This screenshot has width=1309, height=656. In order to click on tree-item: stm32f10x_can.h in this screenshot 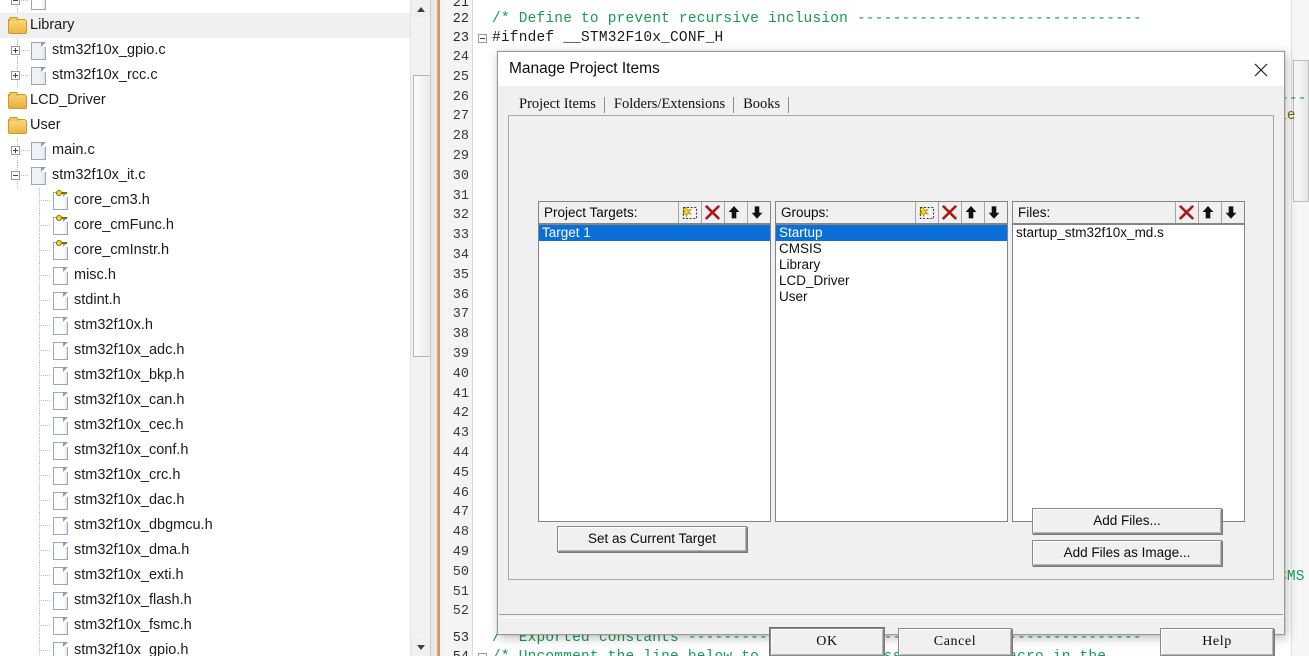, I will do `click(205, 400)`.